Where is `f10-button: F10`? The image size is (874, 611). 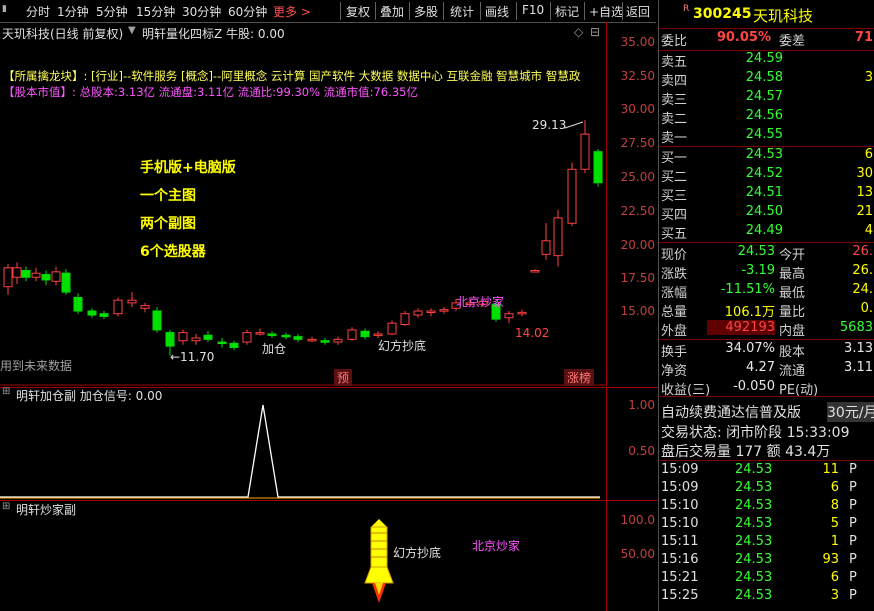
f10-button: F10 is located at coordinates (533, 10).